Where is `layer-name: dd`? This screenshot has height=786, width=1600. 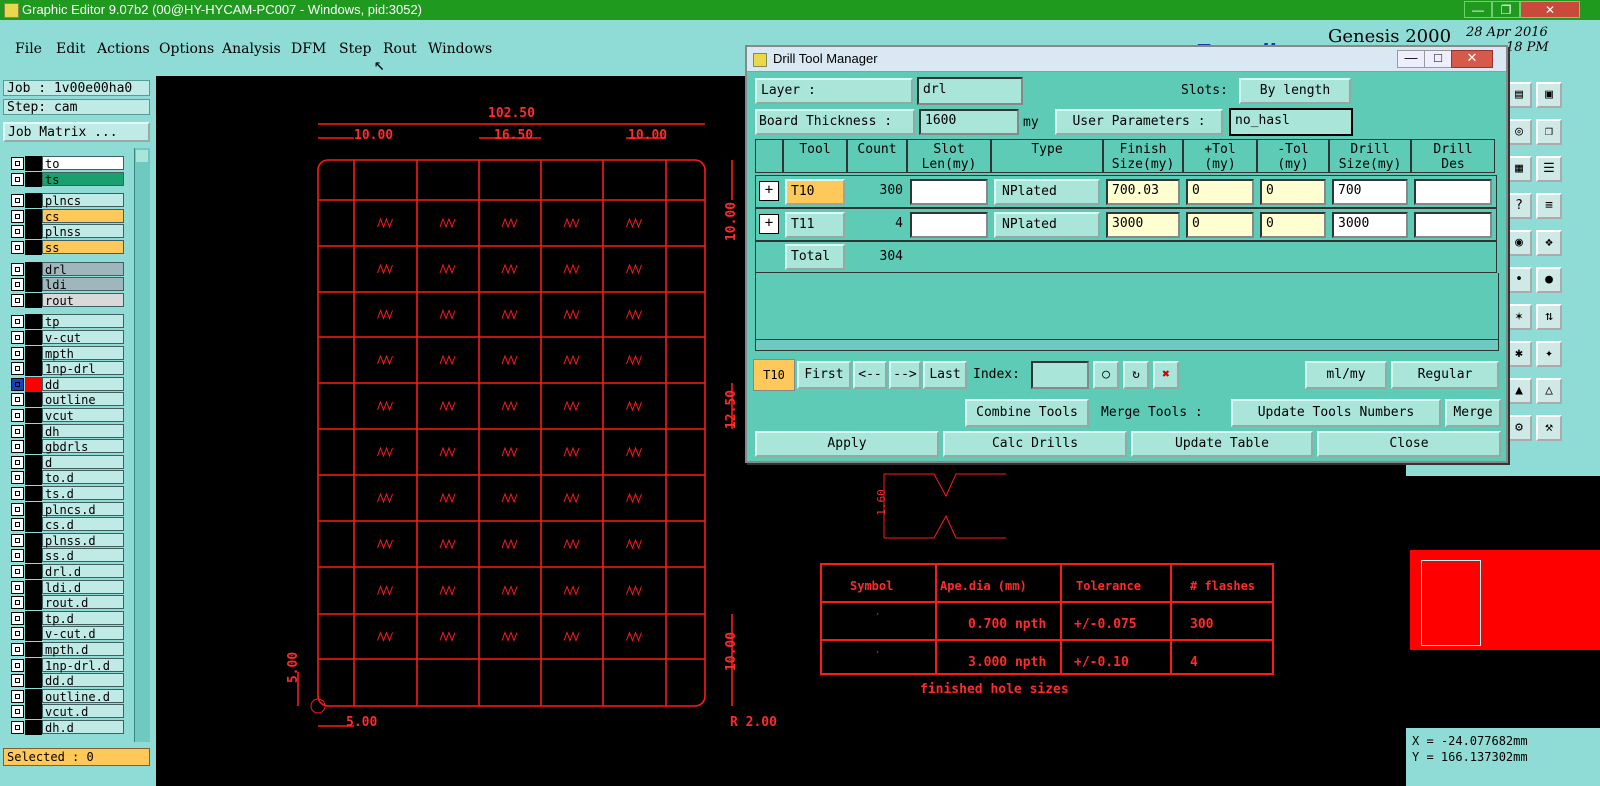 layer-name: dd is located at coordinates (83, 384).